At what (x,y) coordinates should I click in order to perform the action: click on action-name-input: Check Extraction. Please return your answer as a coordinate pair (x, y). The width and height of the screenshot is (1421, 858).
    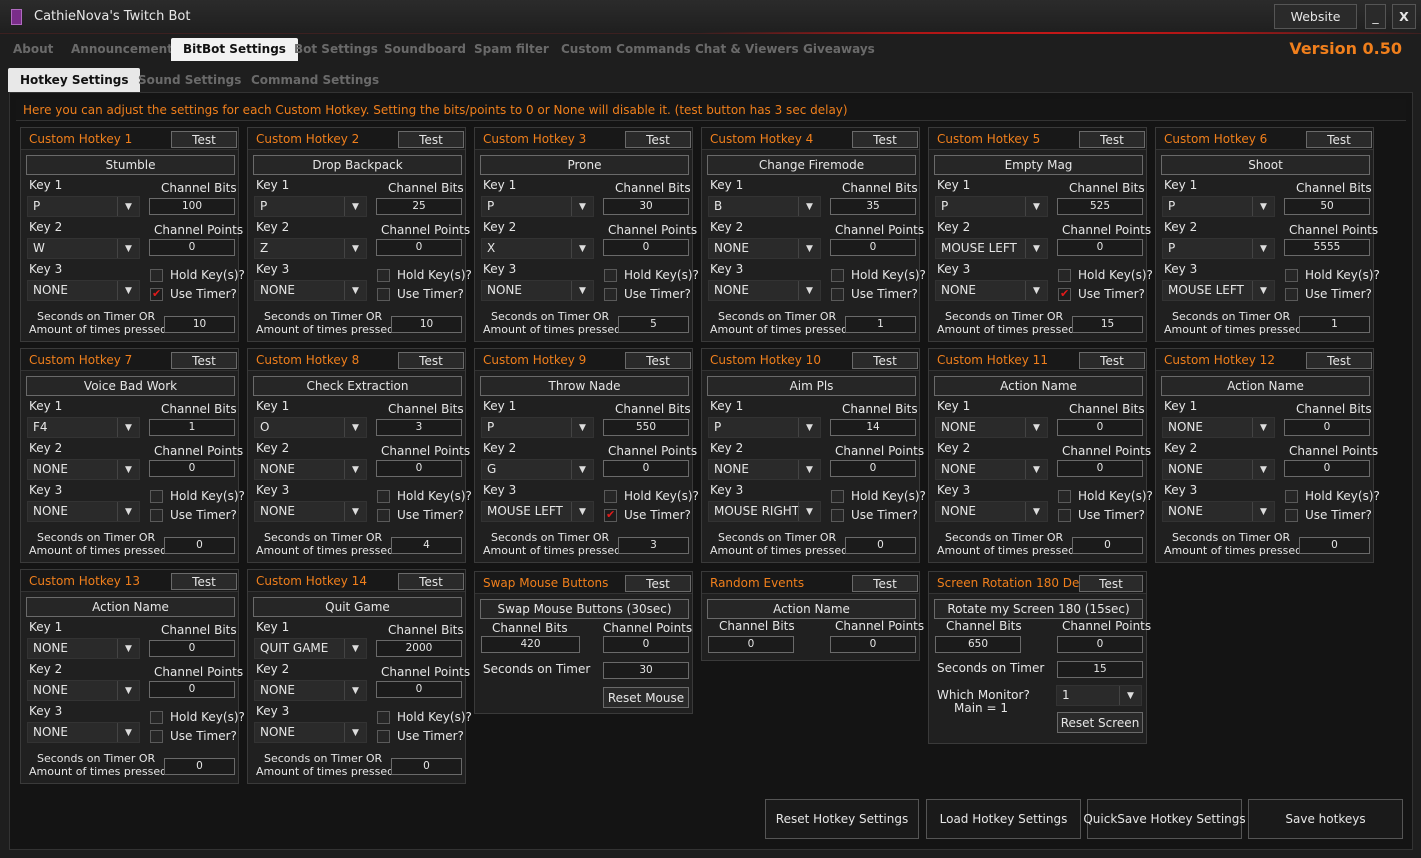
    Looking at the image, I should click on (357, 386).